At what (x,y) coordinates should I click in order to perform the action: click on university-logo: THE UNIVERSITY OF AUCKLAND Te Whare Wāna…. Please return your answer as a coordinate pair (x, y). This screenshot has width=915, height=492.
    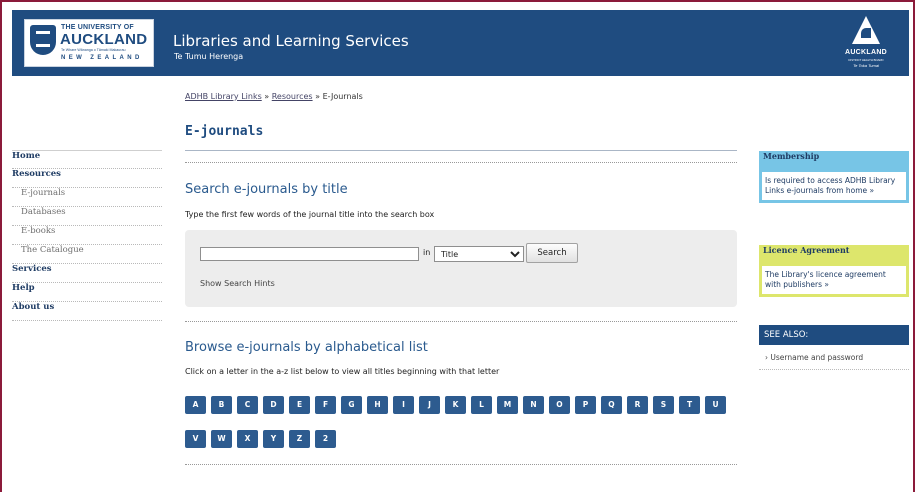
    Looking at the image, I should click on (89, 43).